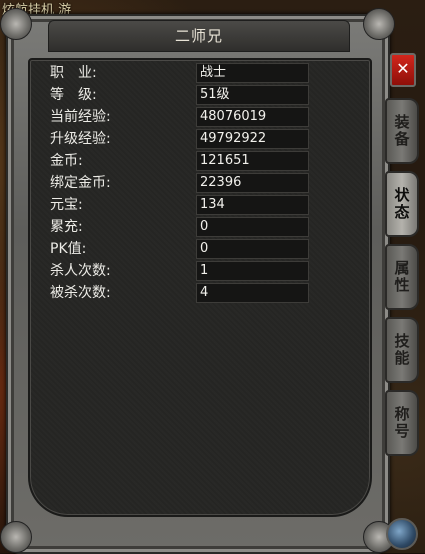 The height and width of the screenshot is (554, 425). What do you see at coordinates (180, 227) in the screenshot?
I see `stat-row: 累充: 0` at bounding box center [180, 227].